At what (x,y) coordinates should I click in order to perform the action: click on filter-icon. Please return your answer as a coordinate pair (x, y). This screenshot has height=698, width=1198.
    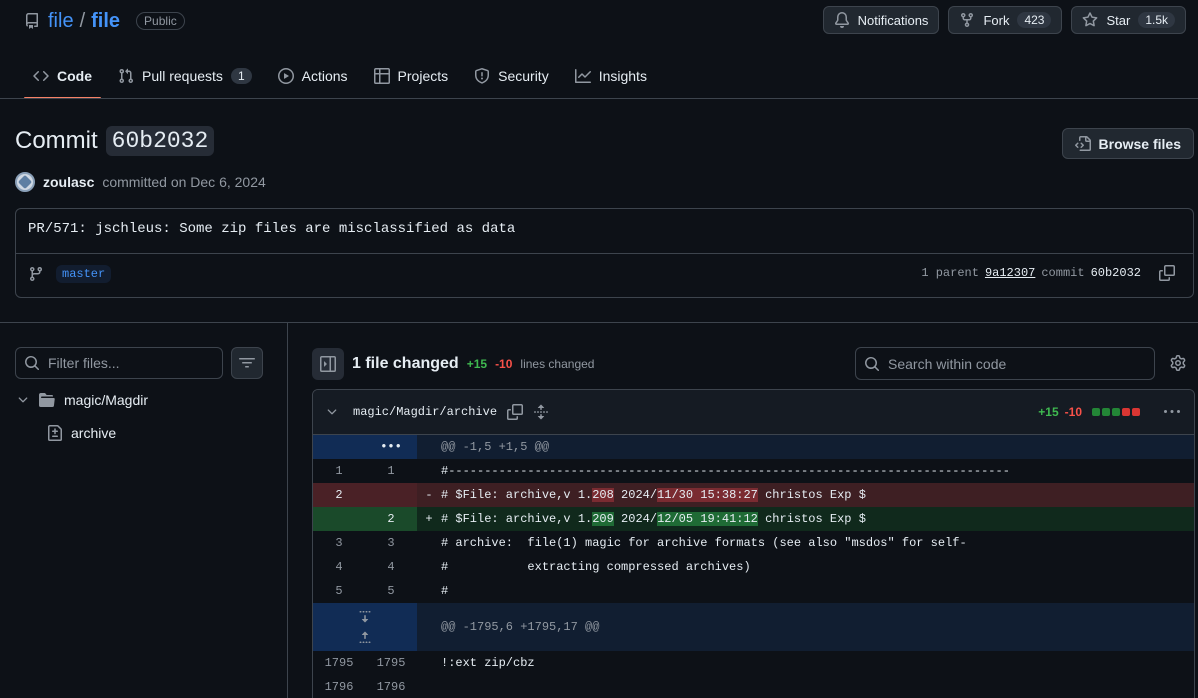
    Looking at the image, I should click on (247, 363).